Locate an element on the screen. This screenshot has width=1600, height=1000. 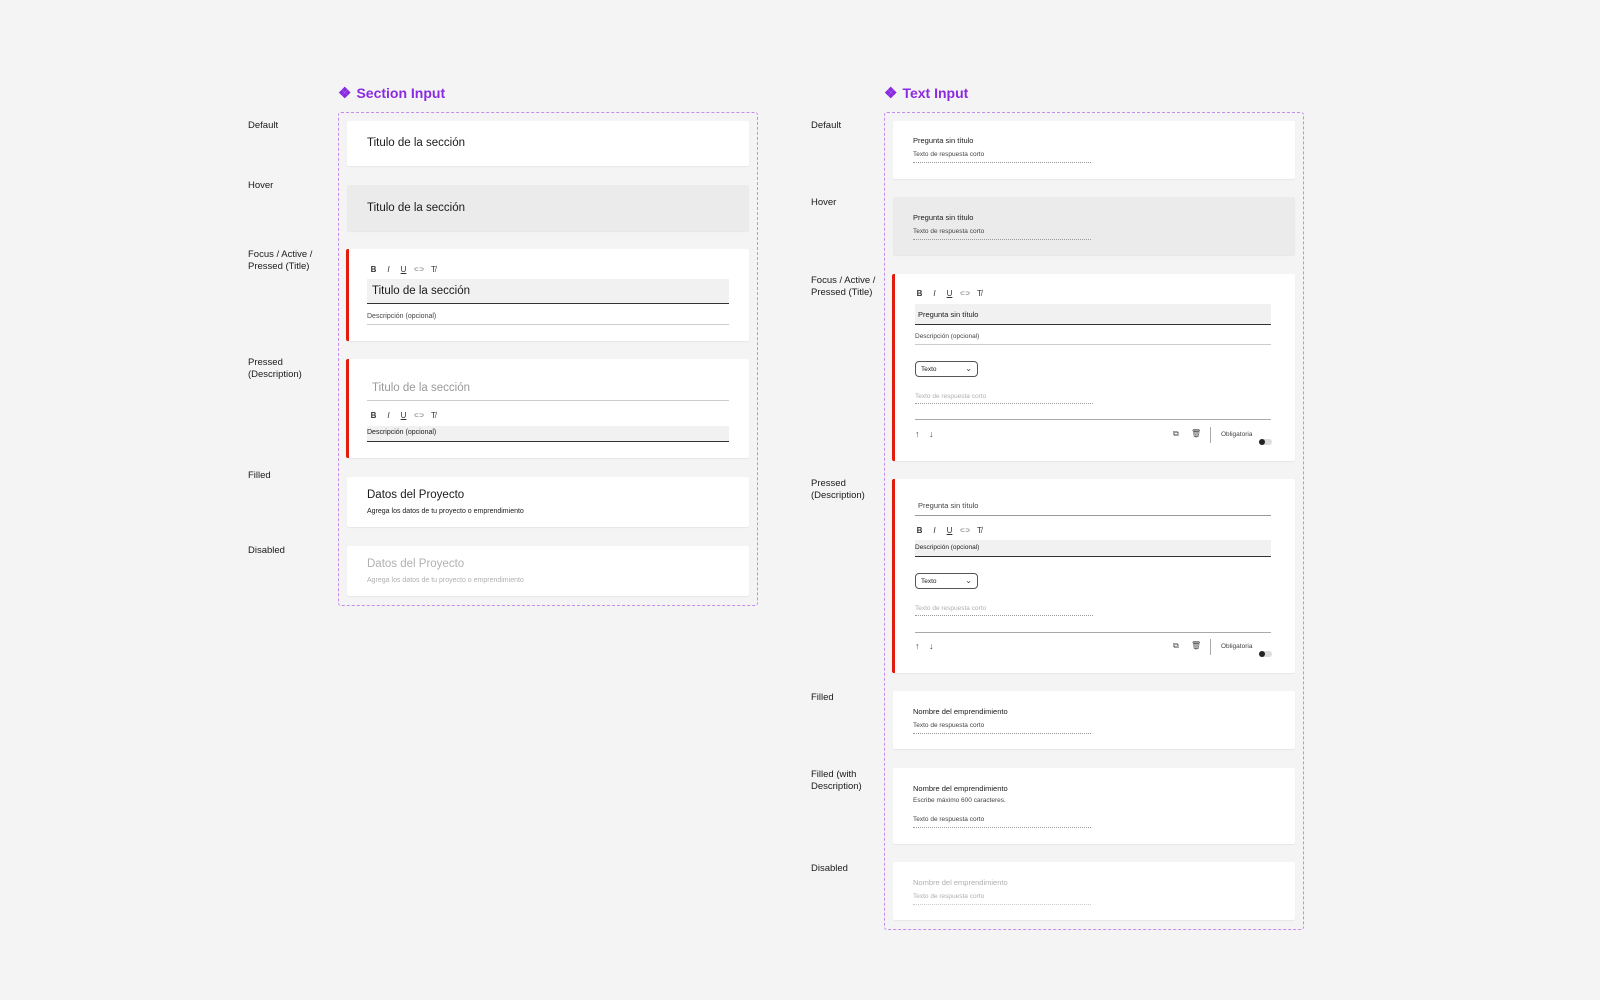
section-input-heading: ❖ Section Input is located at coordinates (391, 93).